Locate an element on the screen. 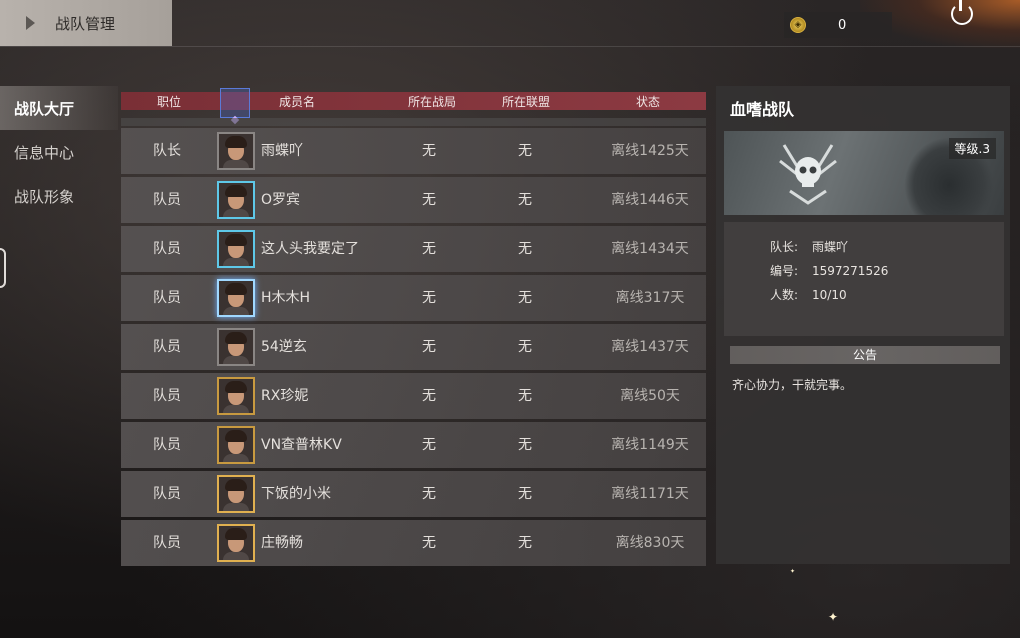  member-status: 离线1425天 is located at coordinates (650, 151).